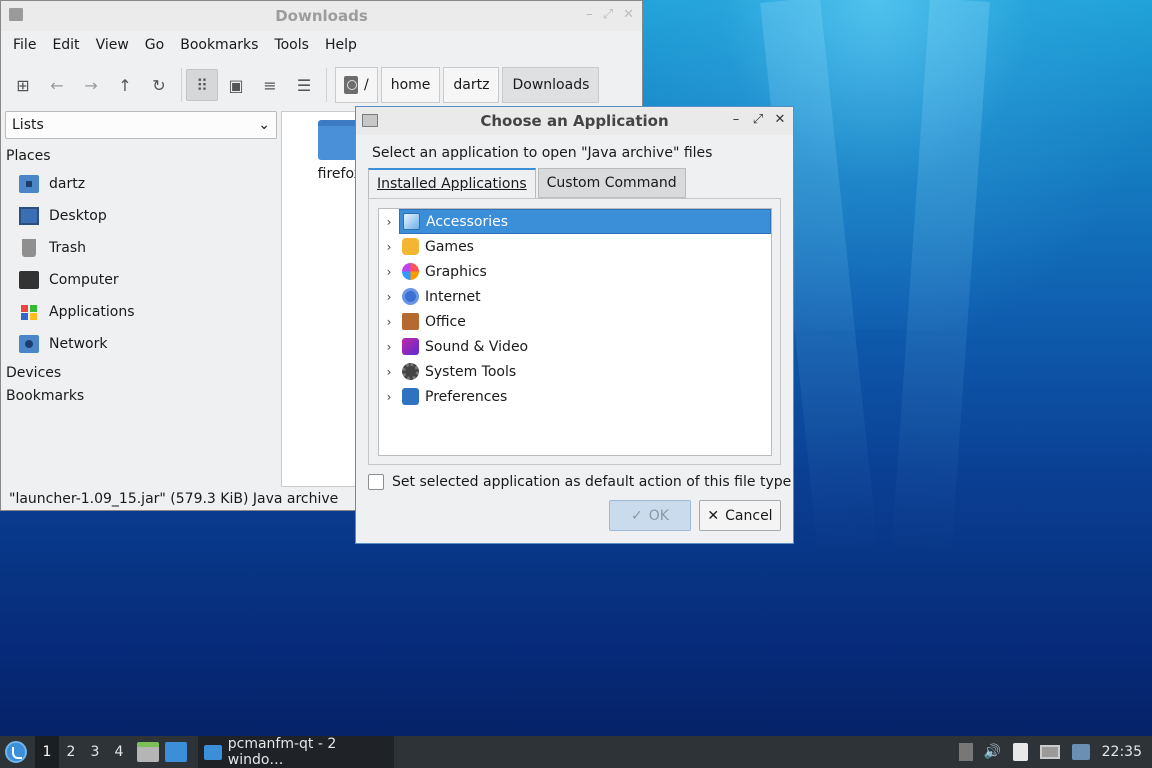  Describe the element at coordinates (575, 246) in the screenshot. I see `tree-row-games: › Games` at that location.